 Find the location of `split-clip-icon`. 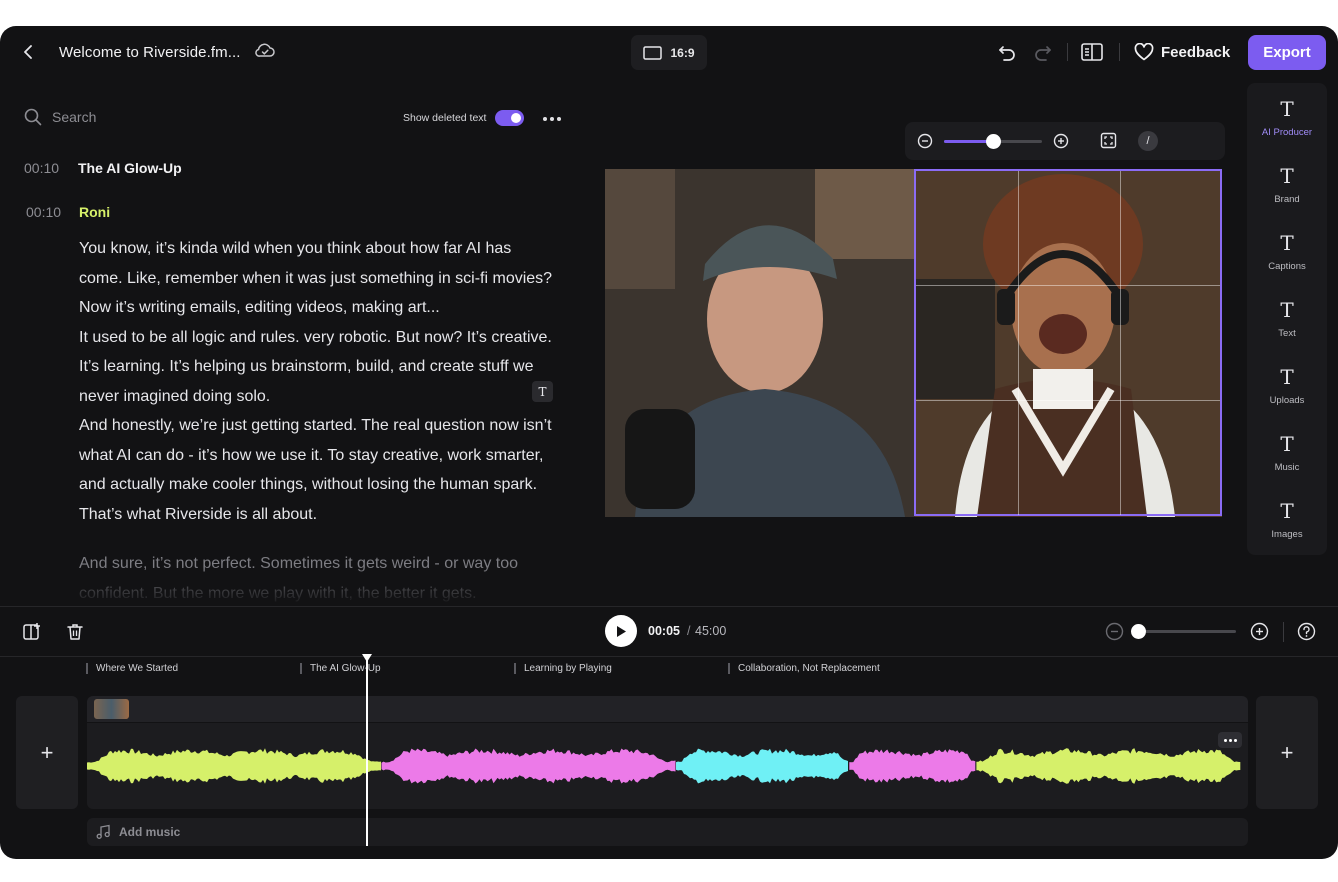

split-clip-icon is located at coordinates (32, 632).